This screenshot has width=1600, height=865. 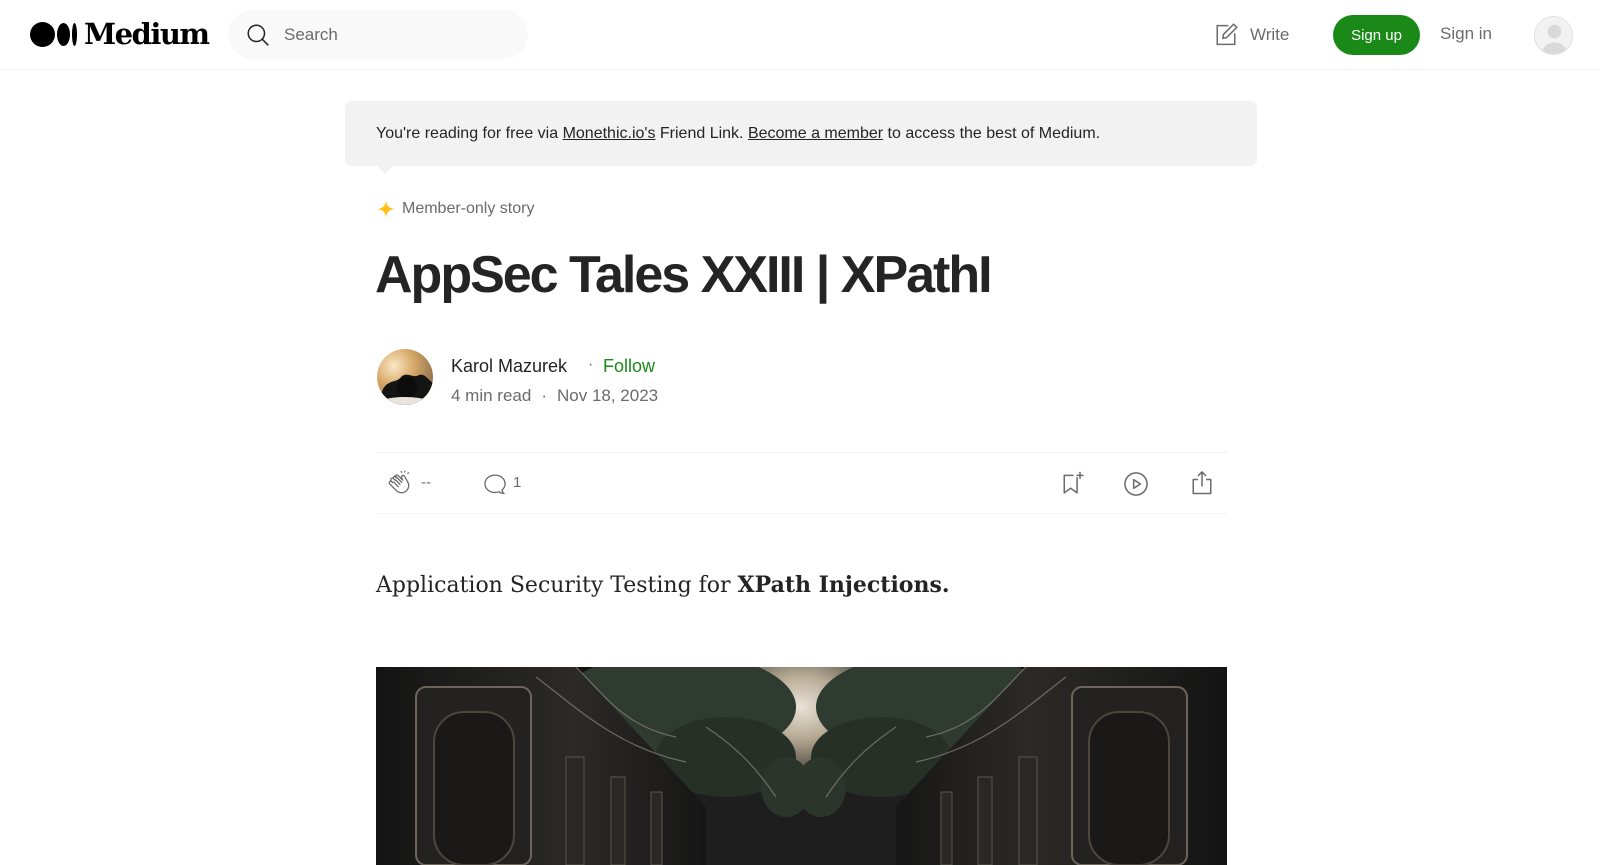 I want to click on sign-in-link: Sign in, so click(x=1466, y=34).